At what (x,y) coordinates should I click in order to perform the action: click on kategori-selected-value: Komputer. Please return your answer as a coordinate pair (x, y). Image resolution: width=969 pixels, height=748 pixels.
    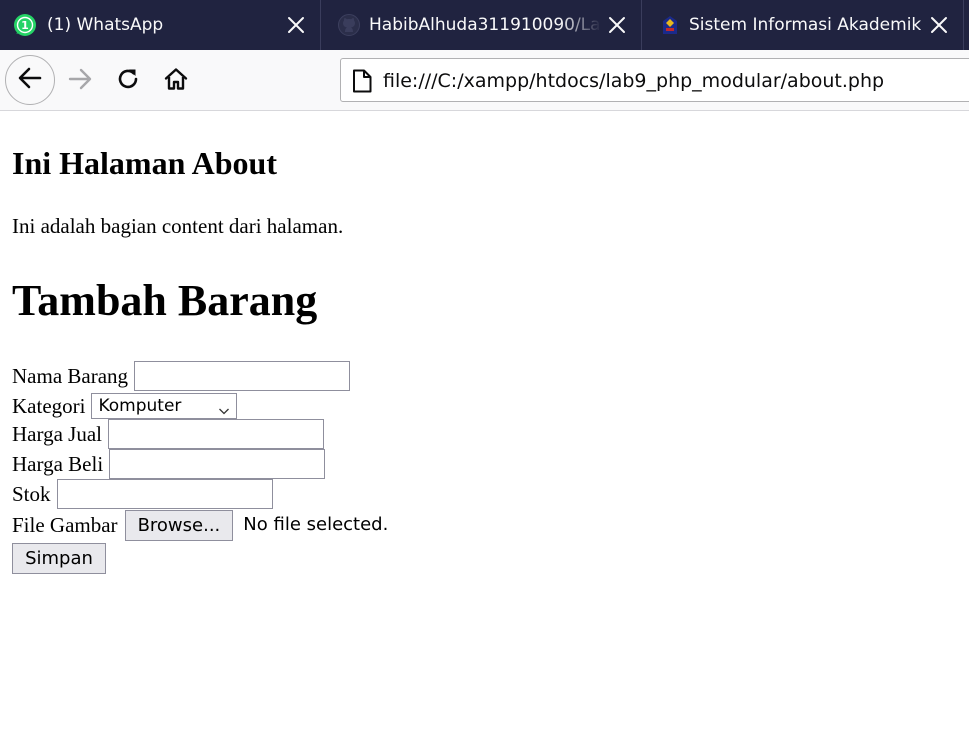
    Looking at the image, I should click on (140, 406).